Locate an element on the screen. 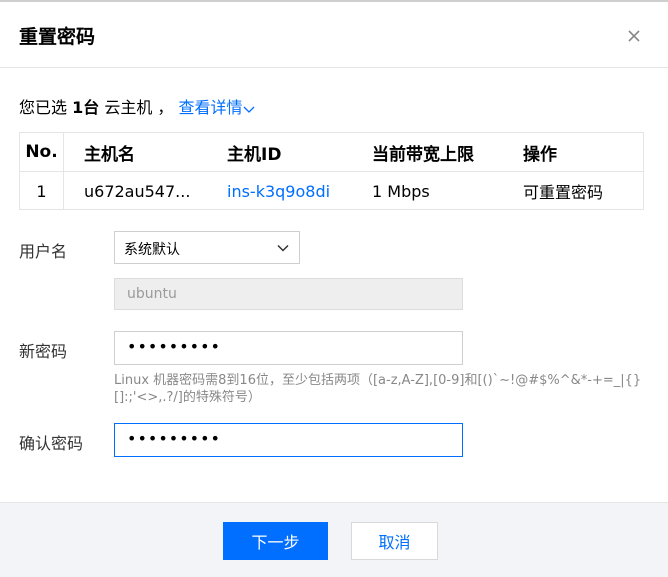  selection-count: 1台 is located at coordinates (86, 107).